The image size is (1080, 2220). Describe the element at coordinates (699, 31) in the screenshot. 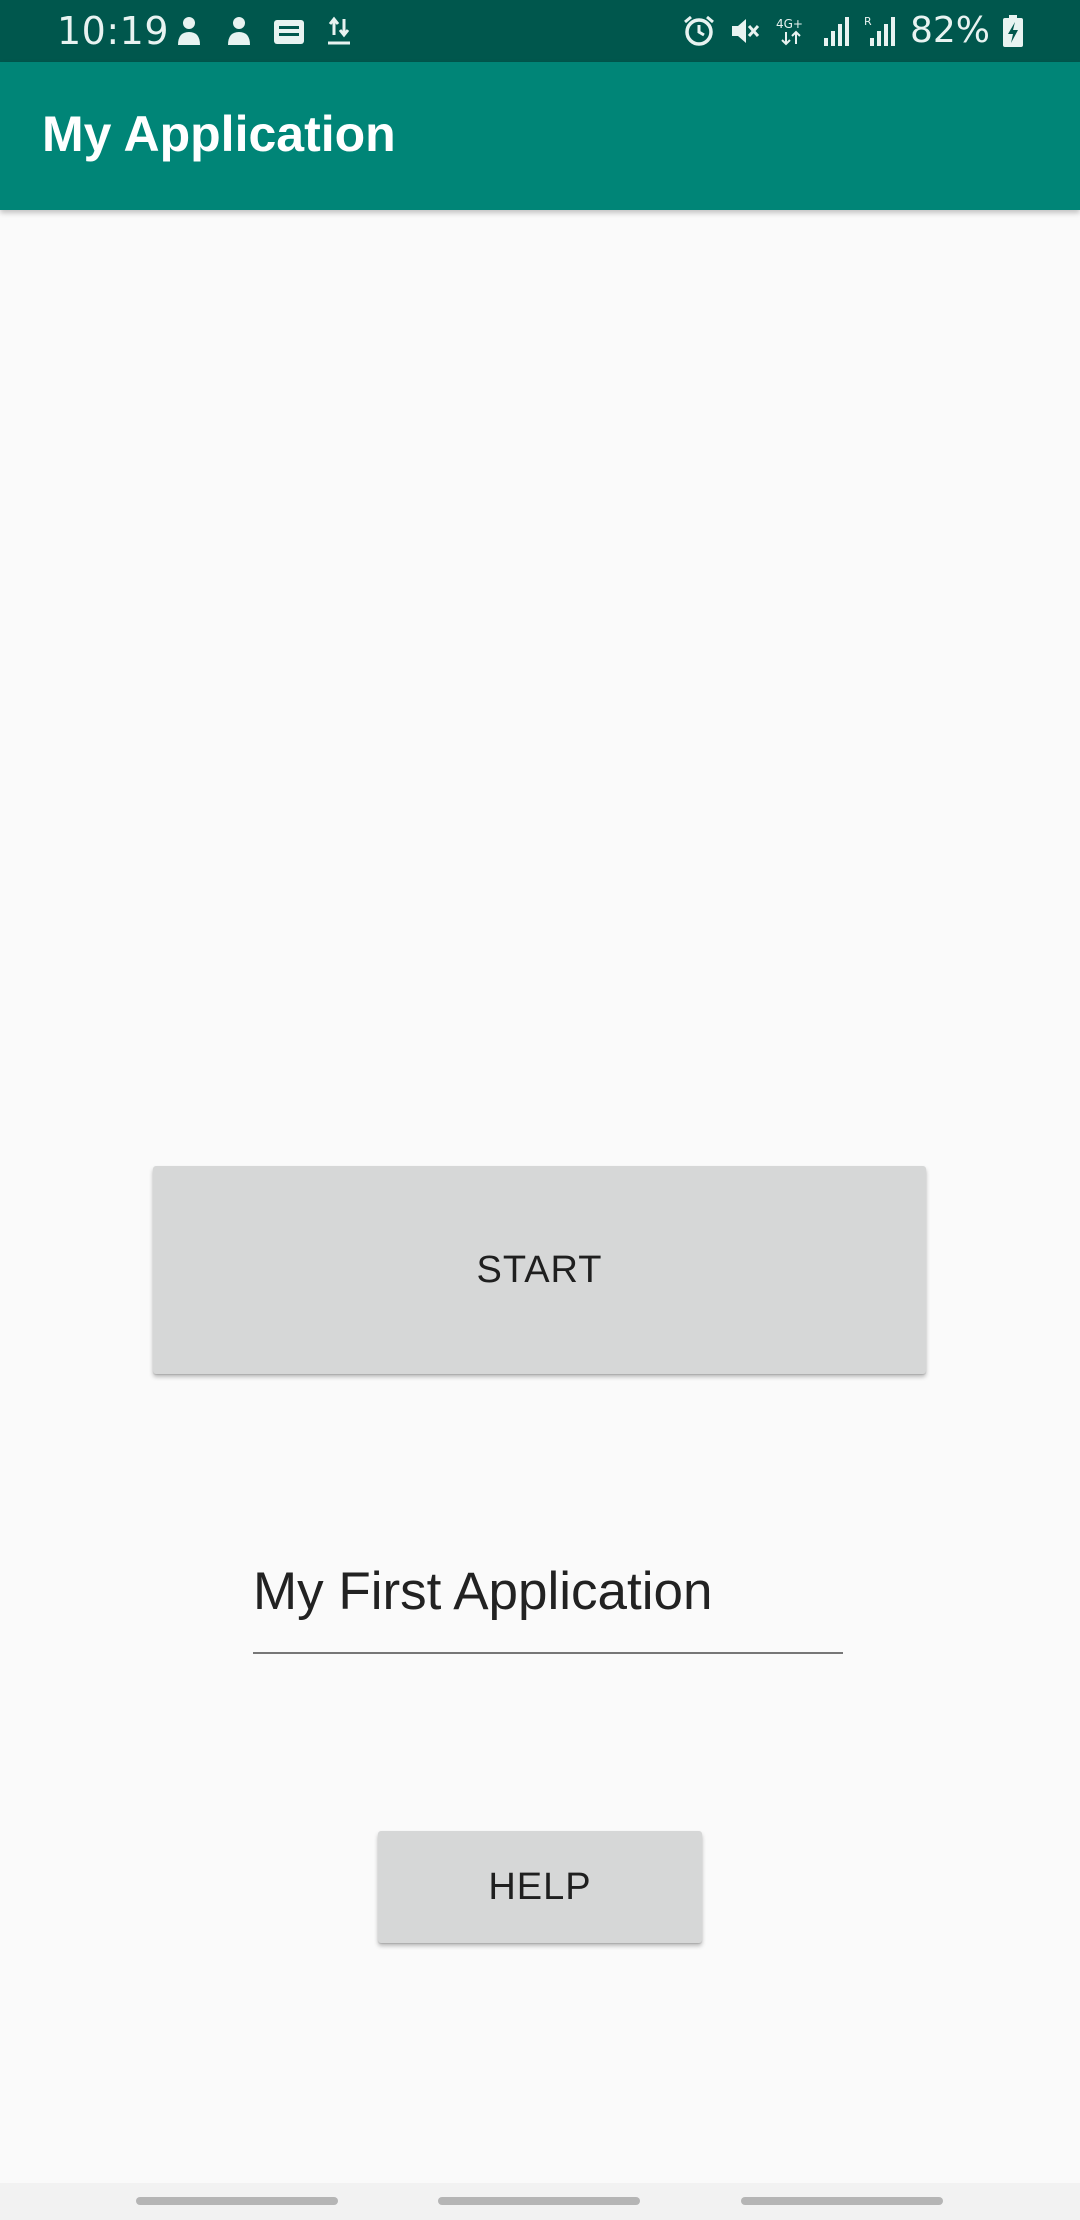

I see `alarm-icon` at that location.